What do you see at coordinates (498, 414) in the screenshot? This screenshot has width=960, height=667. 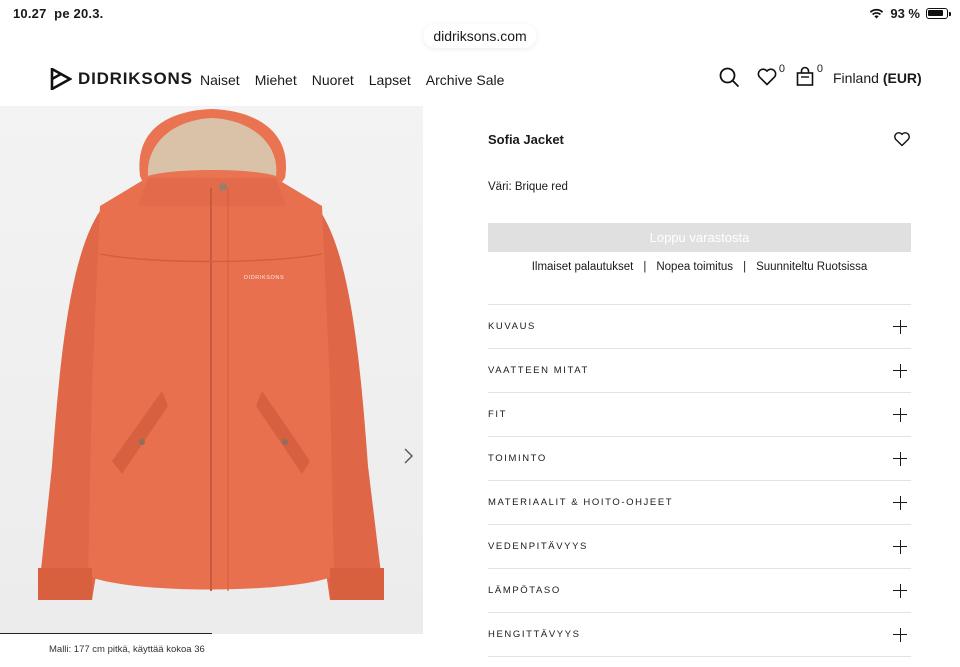 I see `accordion-label: FIT` at bounding box center [498, 414].